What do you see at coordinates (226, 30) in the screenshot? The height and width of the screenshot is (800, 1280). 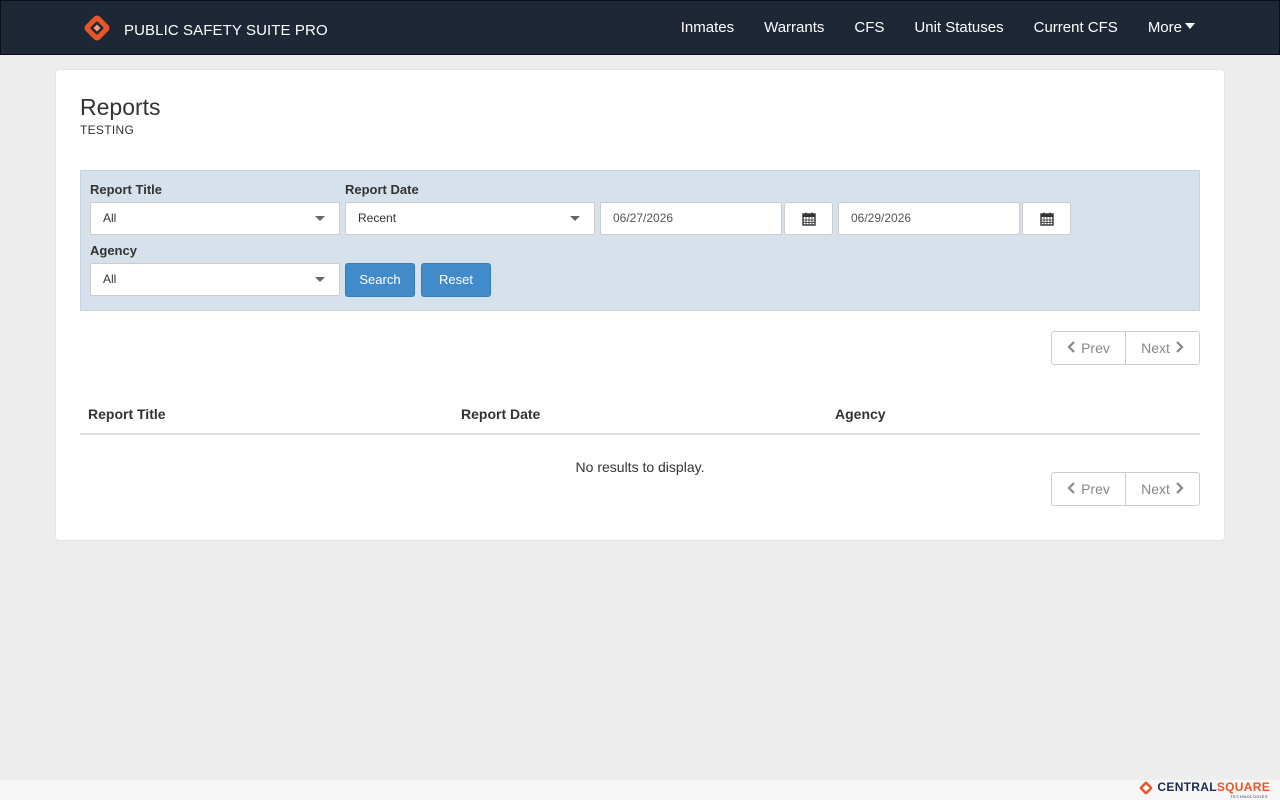 I see `brand-title: PUBLIC SAFETY SUITE PRO` at bounding box center [226, 30].